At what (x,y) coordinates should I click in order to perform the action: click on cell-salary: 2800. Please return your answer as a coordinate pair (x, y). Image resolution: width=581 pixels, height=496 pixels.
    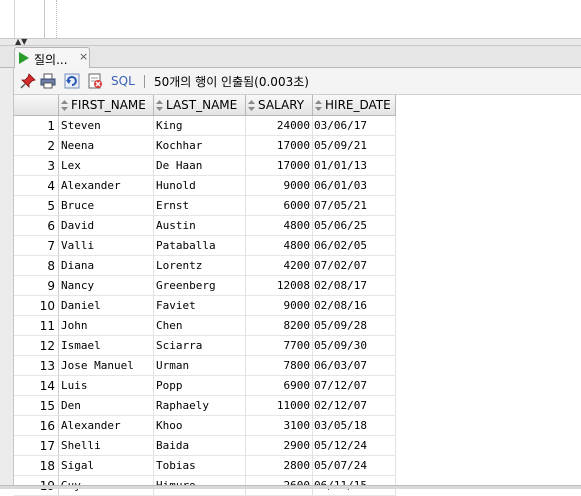
    Looking at the image, I should click on (279, 466).